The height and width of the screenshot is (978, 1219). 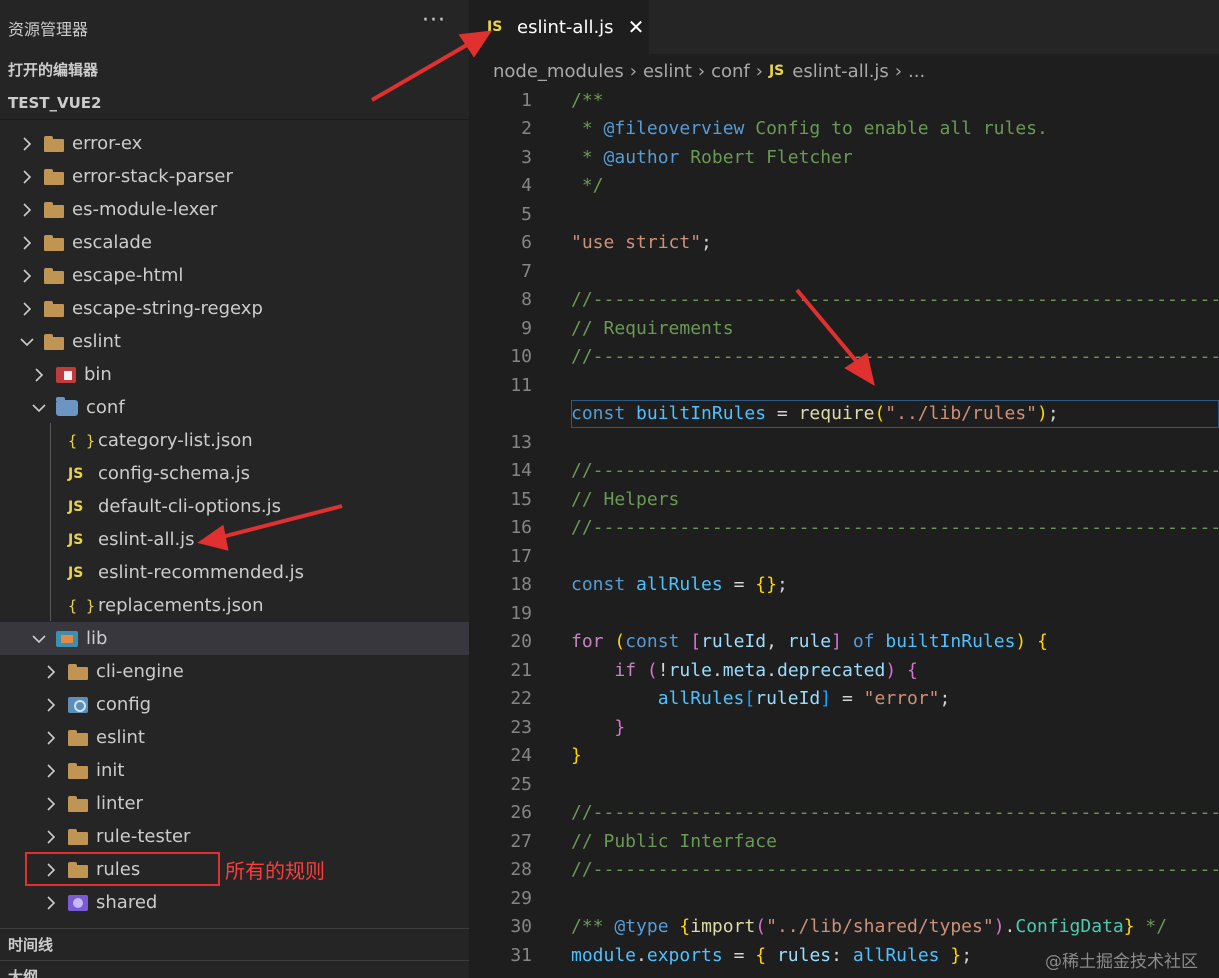 What do you see at coordinates (625, 499) in the screenshot?
I see `code-line: // Helpers` at bounding box center [625, 499].